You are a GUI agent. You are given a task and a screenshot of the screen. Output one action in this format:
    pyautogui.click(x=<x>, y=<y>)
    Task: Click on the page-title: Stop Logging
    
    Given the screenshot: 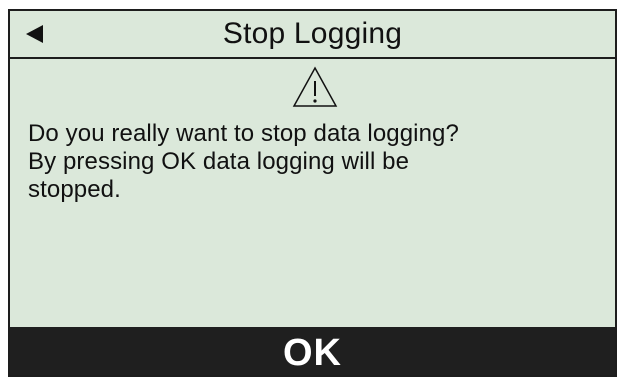 What is the action you would take?
    pyautogui.click(x=312, y=33)
    